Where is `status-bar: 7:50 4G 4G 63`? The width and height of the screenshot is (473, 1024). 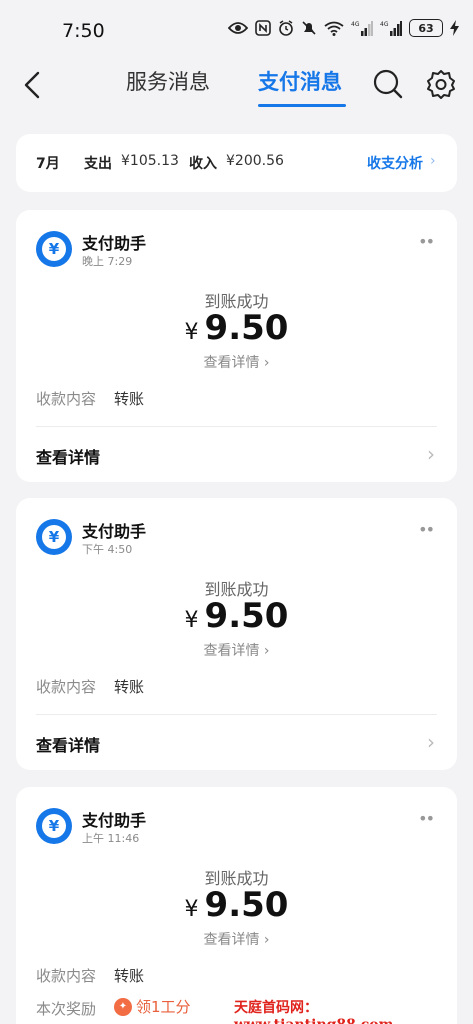 status-bar: 7:50 4G 4G 63 is located at coordinates (236, 30).